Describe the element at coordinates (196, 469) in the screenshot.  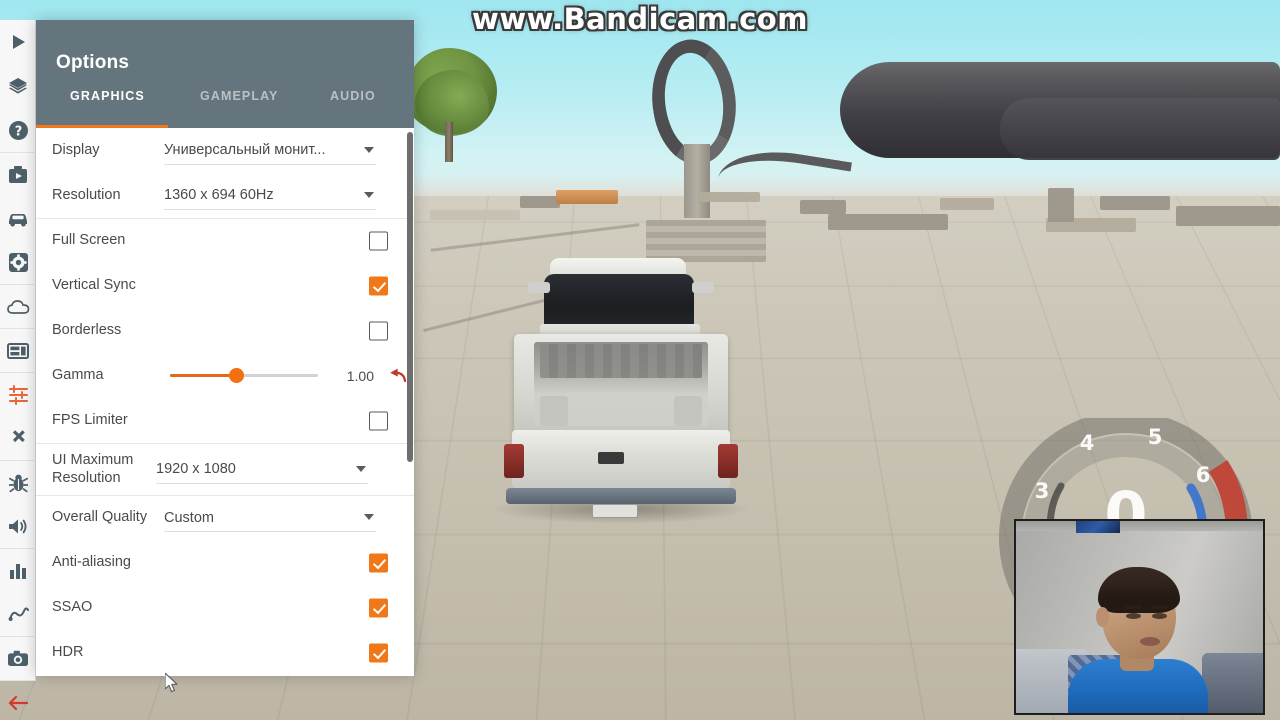
I see `value-ui-maximum-resolution: 1920 x 1080` at that location.